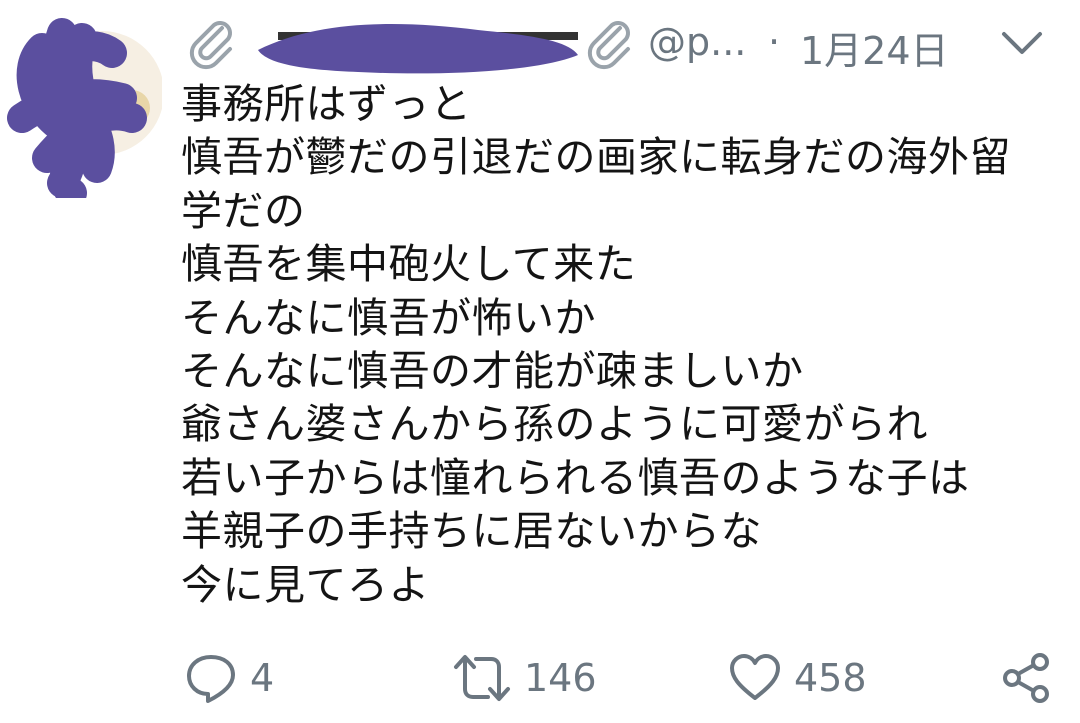 Image resolution: width=1080 pixels, height=723 pixels. Describe the element at coordinates (471, 531) in the screenshot. I see `tweet-text-line: 羊親子の手持ちに居ないからな` at that location.